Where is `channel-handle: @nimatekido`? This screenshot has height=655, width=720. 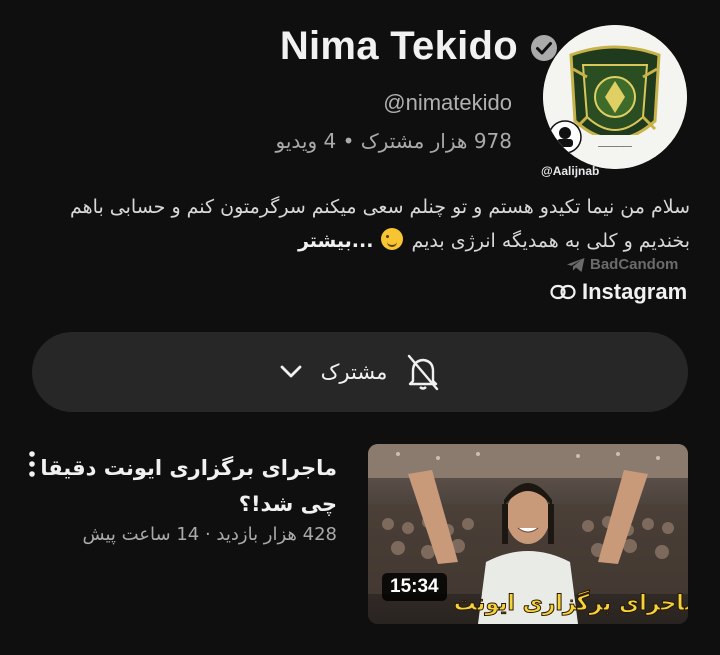 channel-handle: @nimatekido is located at coordinates (447, 102).